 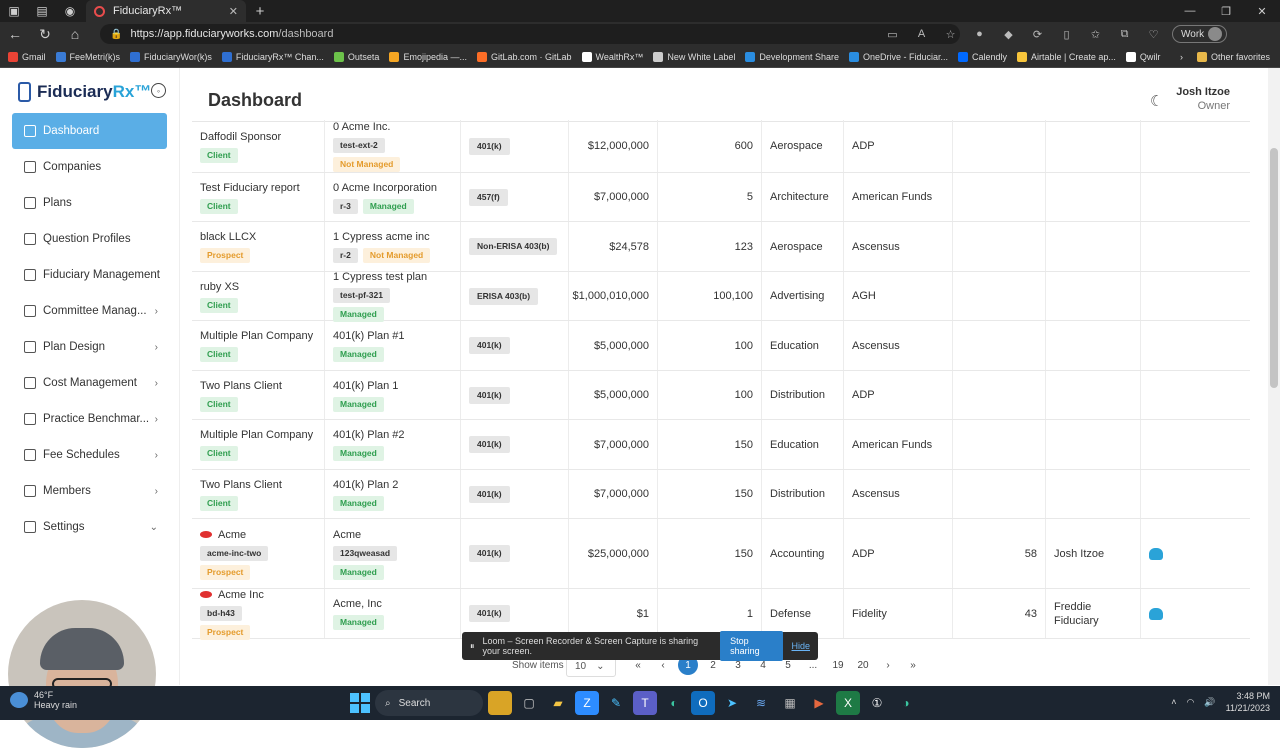 I want to click on bookmark-item: Calendly, so click(x=982, y=56).